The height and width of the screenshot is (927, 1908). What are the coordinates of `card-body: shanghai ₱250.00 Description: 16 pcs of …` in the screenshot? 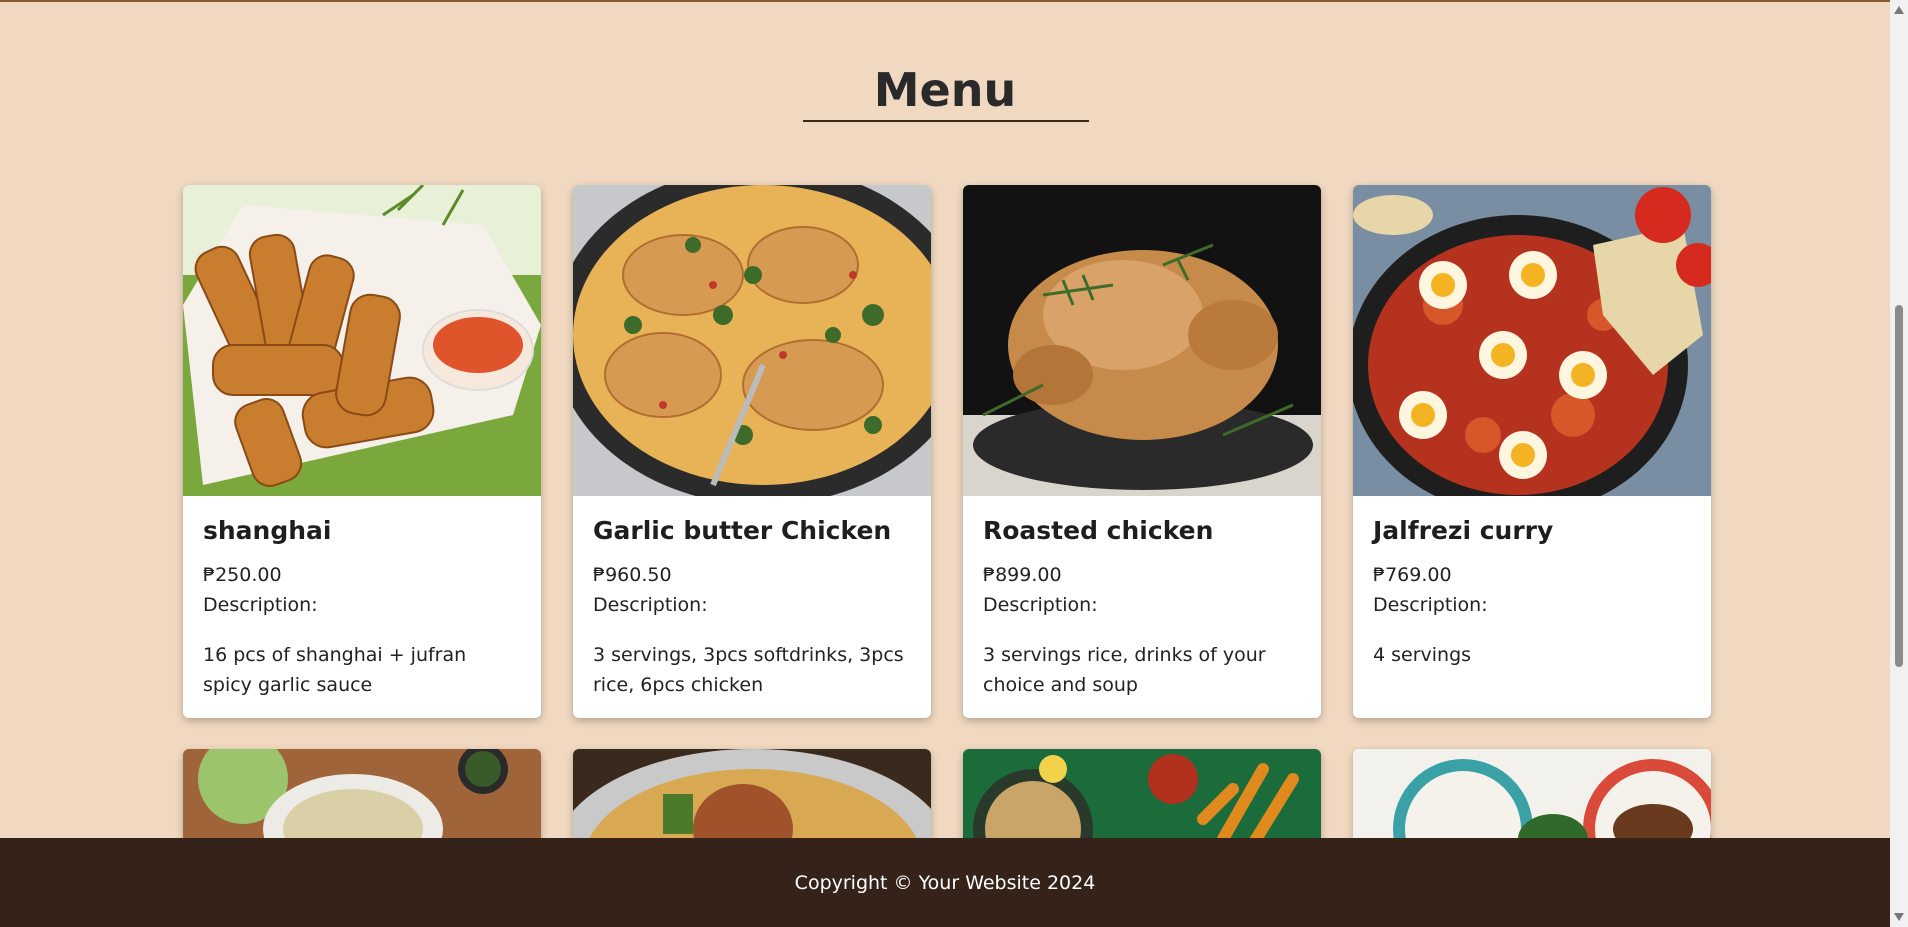 It's located at (362, 607).